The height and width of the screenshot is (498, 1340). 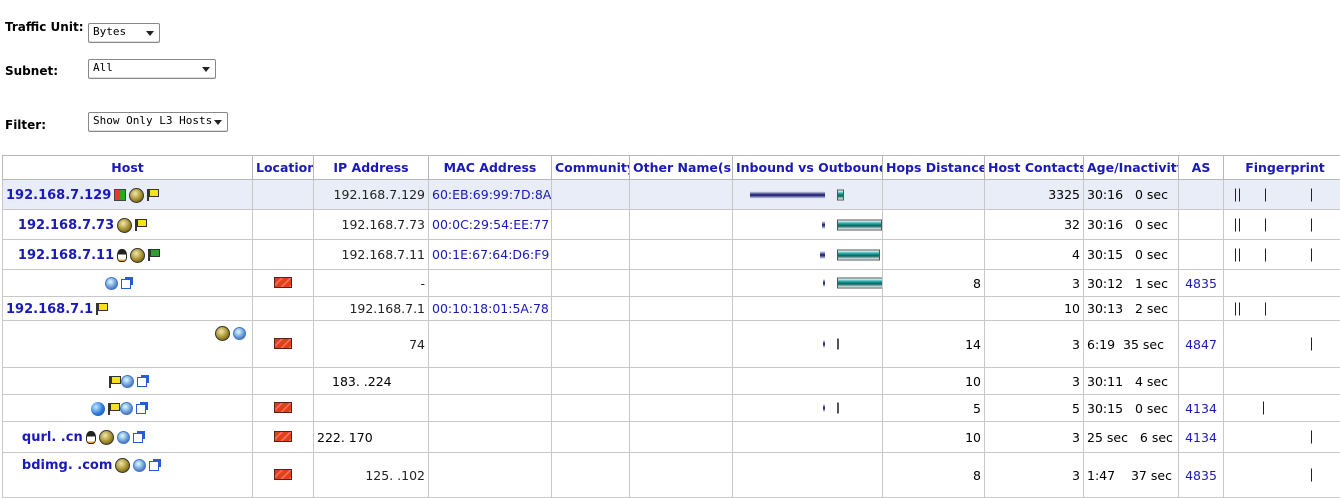 I want to click on mac-cell: 00:0C:29:54:EE:77, so click(x=490, y=224).